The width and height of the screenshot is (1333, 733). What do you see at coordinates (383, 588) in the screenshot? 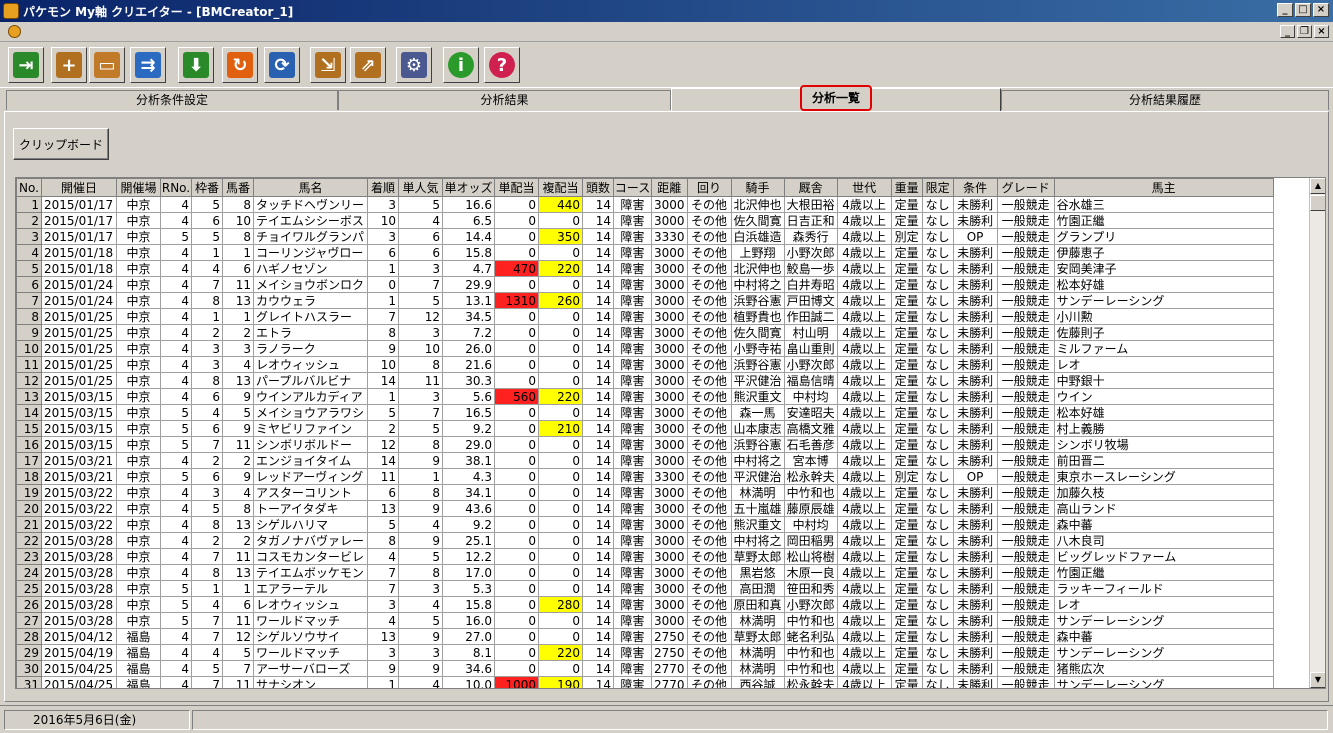
I see `table-cell: 7` at bounding box center [383, 588].